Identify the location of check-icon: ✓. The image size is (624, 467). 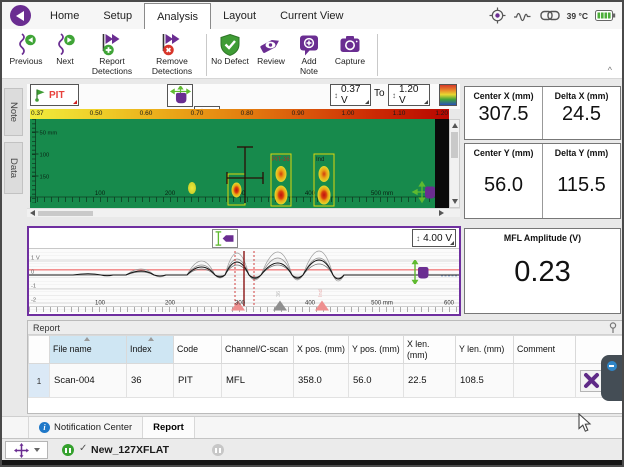
(83, 448).